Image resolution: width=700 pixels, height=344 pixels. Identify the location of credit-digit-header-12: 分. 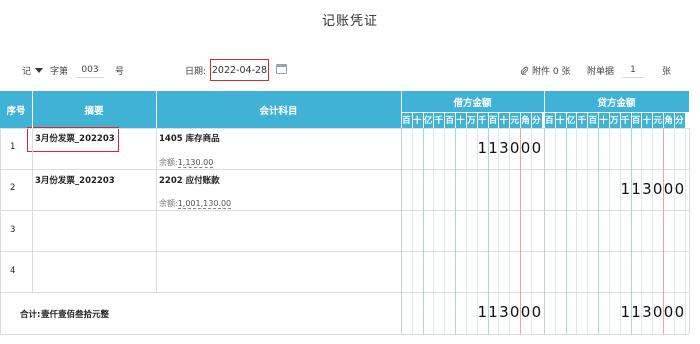
(679, 120).